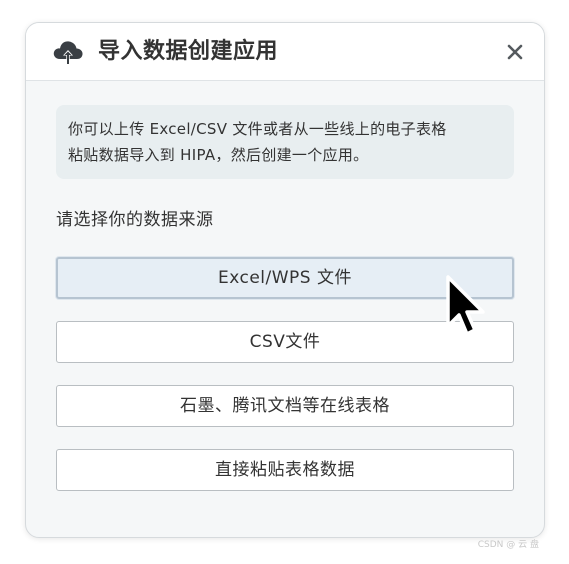 Image resolution: width=569 pixels, height=564 pixels. I want to click on mouse-cursor-icon, so click(465, 305).